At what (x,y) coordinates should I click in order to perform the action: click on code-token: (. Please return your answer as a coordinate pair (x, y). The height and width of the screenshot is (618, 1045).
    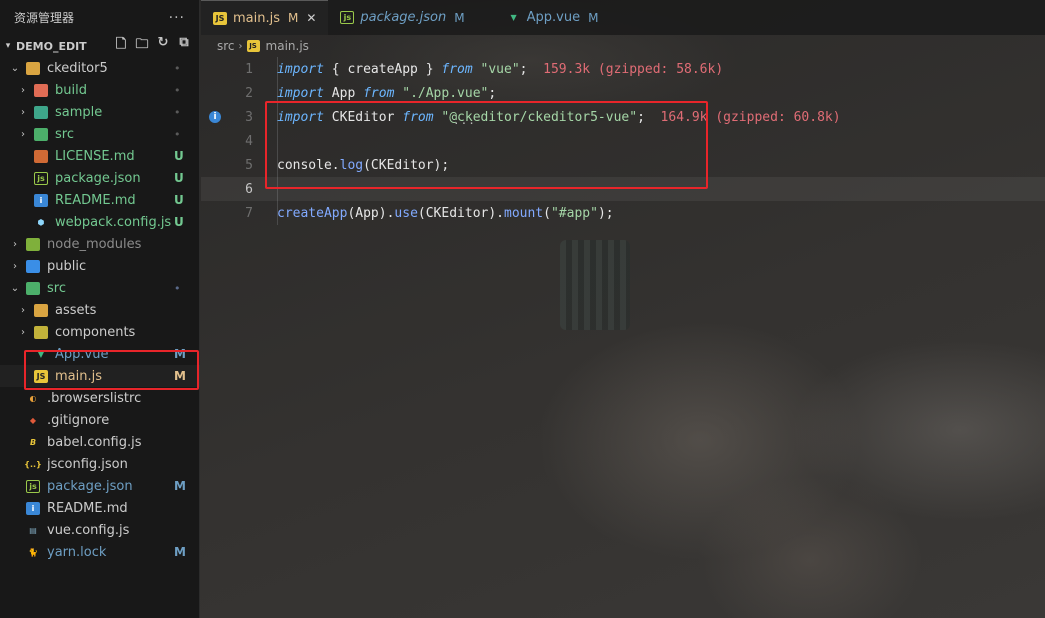
    Looking at the image, I should click on (547, 213).